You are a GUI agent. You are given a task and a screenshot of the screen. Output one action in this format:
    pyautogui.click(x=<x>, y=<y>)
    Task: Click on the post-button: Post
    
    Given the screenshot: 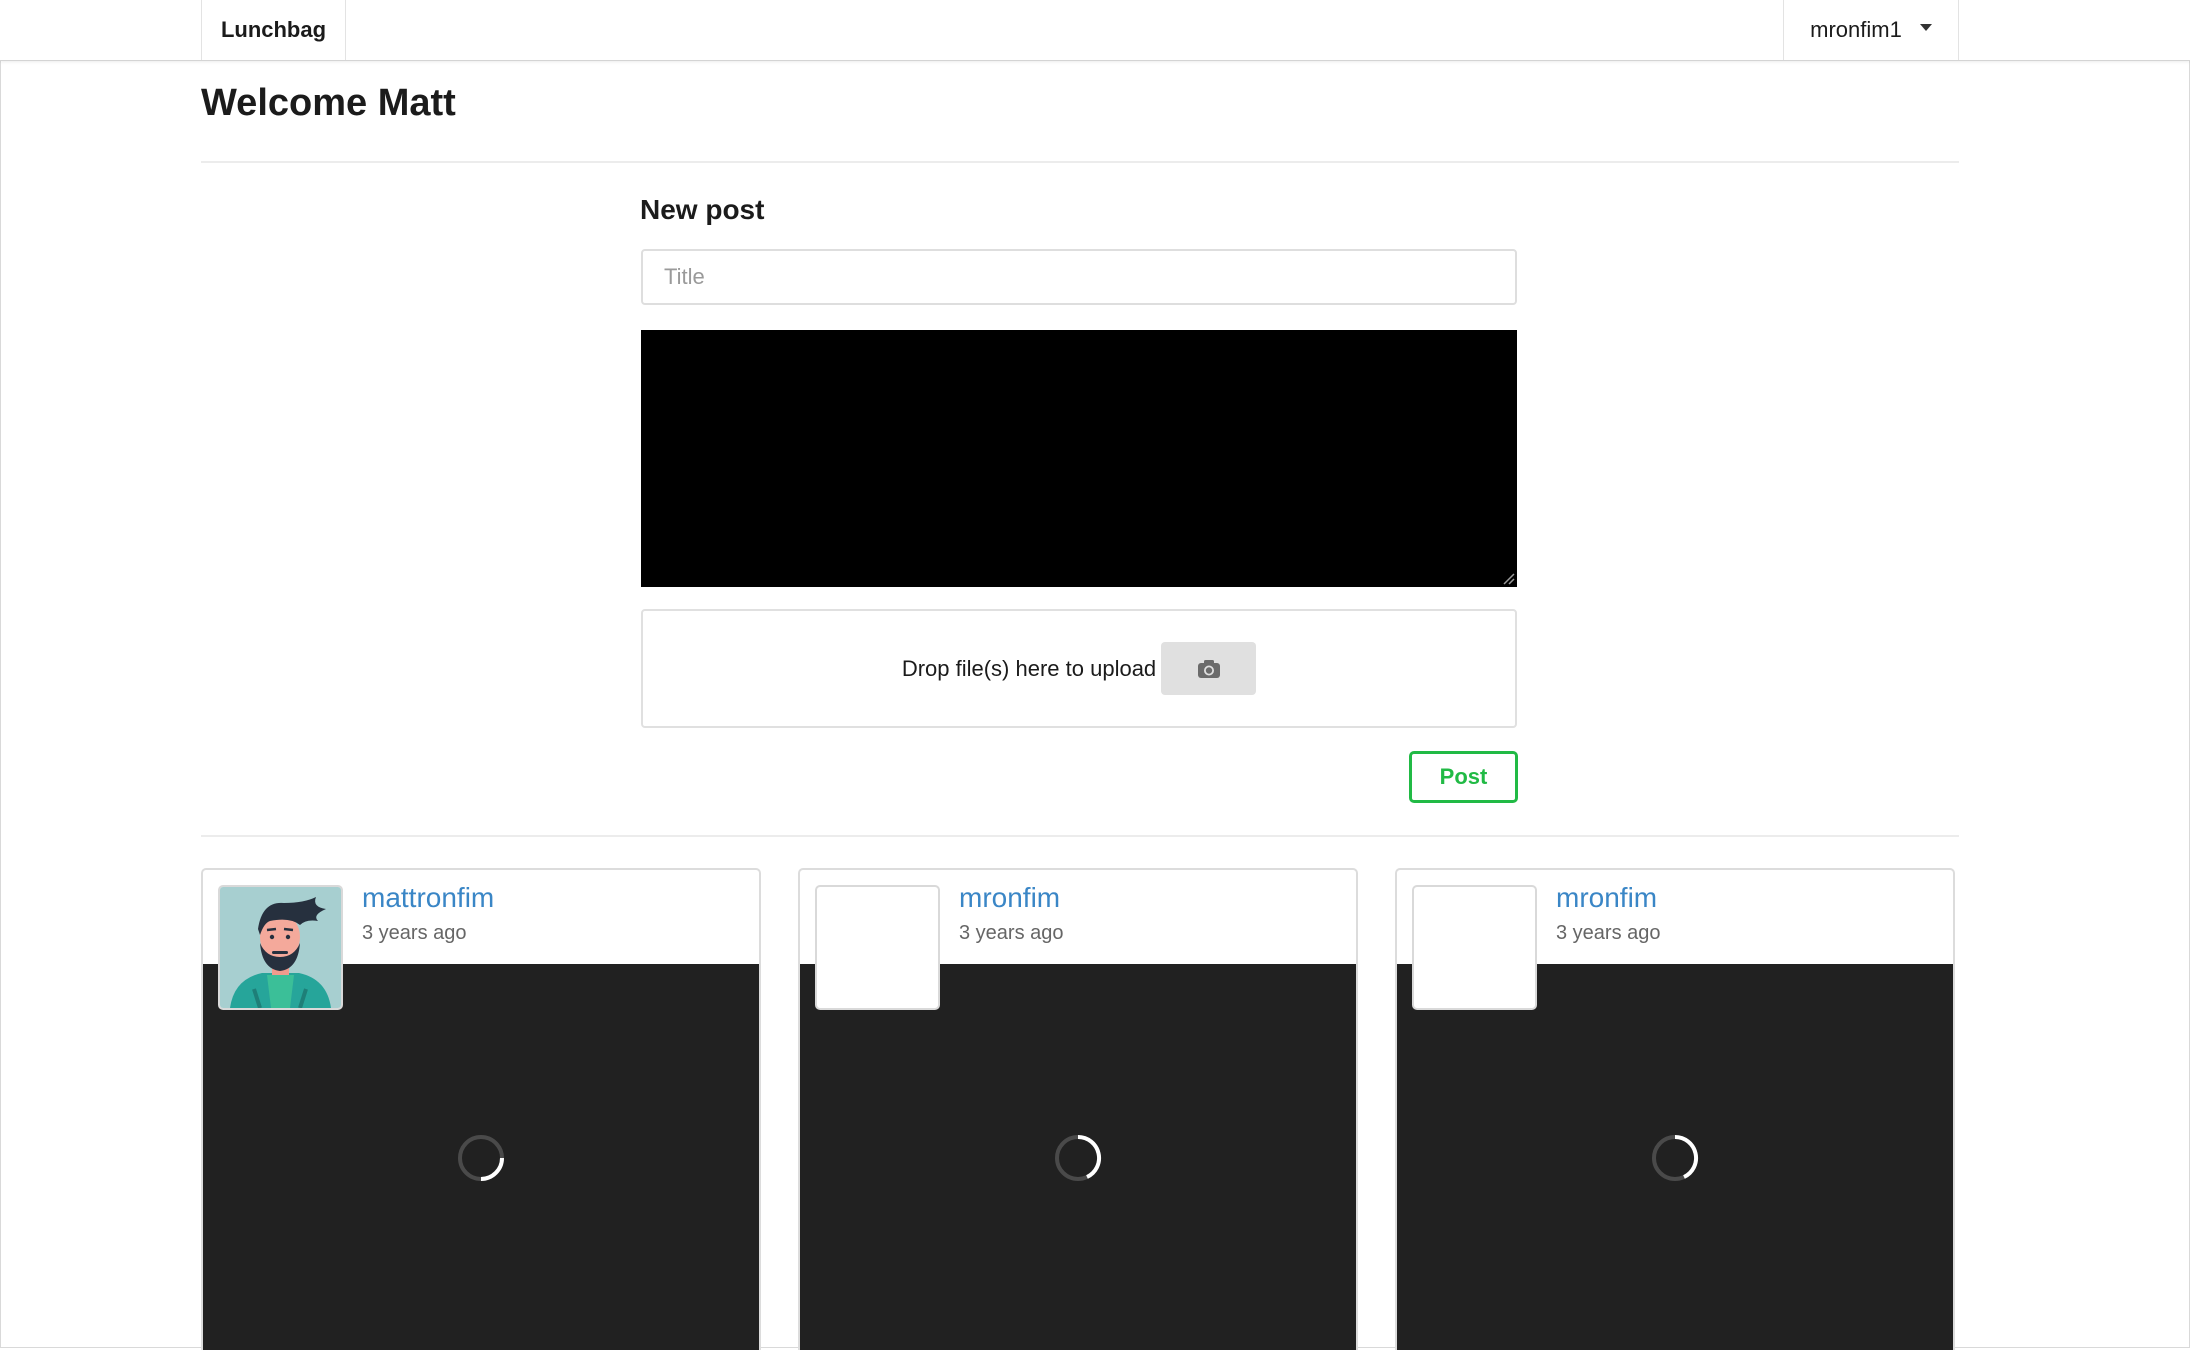 What is the action you would take?
    pyautogui.click(x=1463, y=777)
    